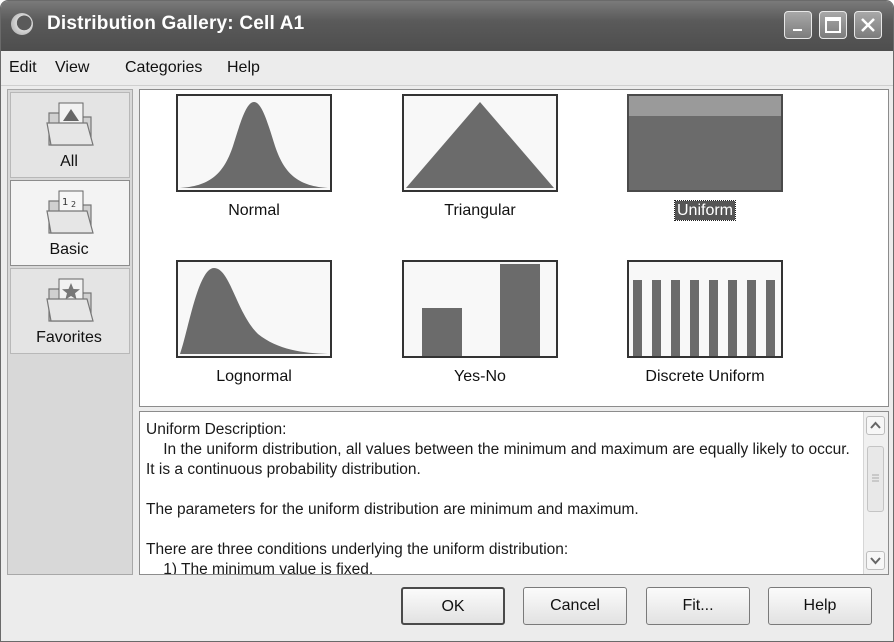  I want to click on minimize-button, so click(798, 25).